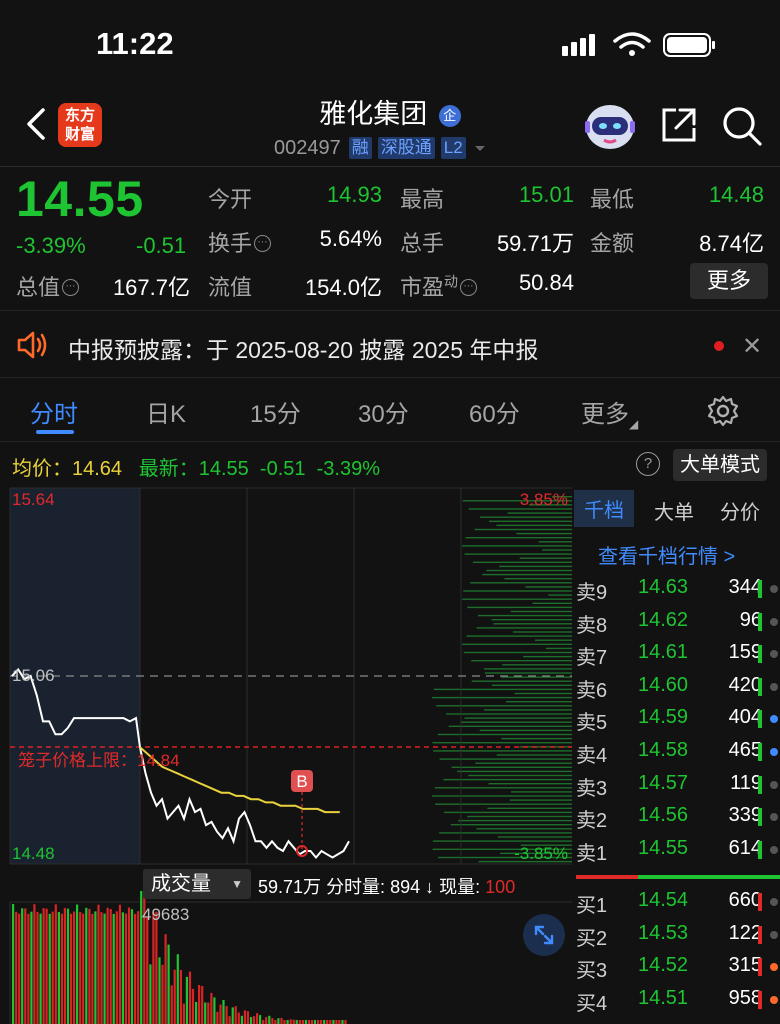 The width and height of the screenshot is (780, 1024). What do you see at coordinates (383, 411) in the screenshot?
I see `tab-30min: 30分` at bounding box center [383, 411].